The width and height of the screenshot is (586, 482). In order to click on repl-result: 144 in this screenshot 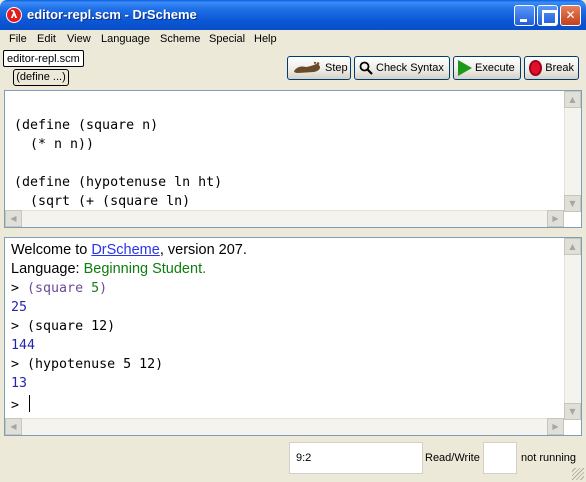, I will do `click(23, 345)`.